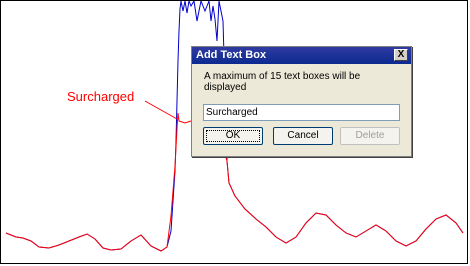  I want to click on dialog-titlebar: Add Text Box X, so click(301, 55).